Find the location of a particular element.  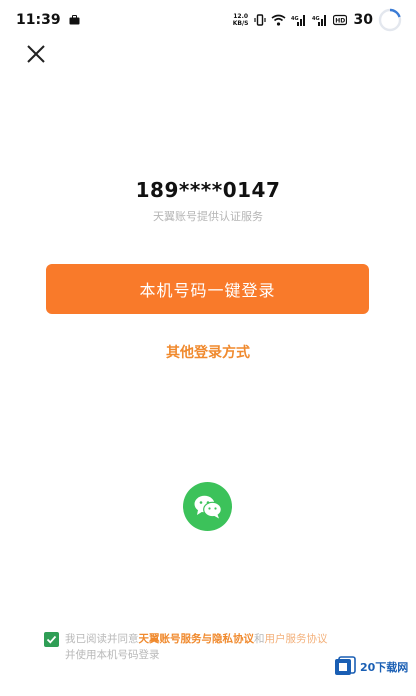

signal-icon-2: 4G is located at coordinates (320, 20).